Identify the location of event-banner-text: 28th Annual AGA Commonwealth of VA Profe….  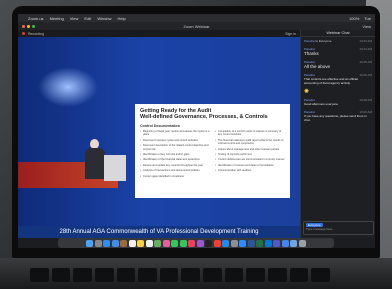
(159, 232).